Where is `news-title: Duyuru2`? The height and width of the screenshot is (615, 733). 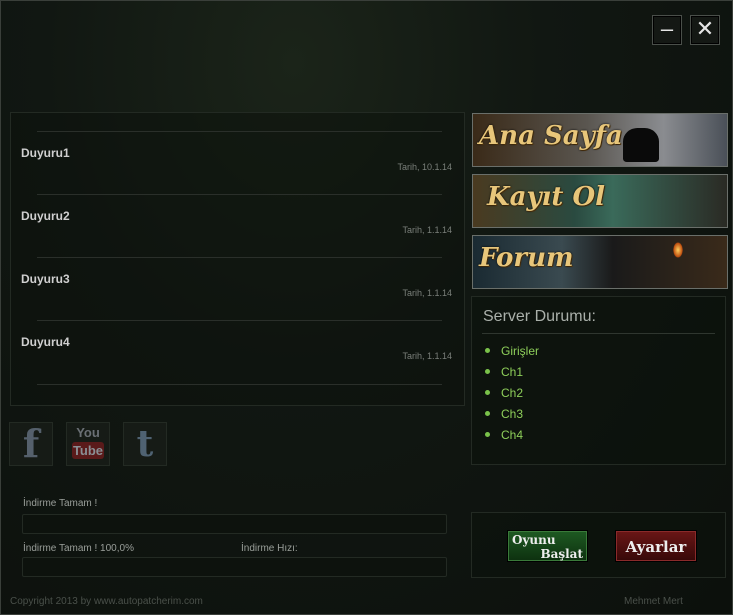
news-title: Duyuru2 is located at coordinates (45, 216).